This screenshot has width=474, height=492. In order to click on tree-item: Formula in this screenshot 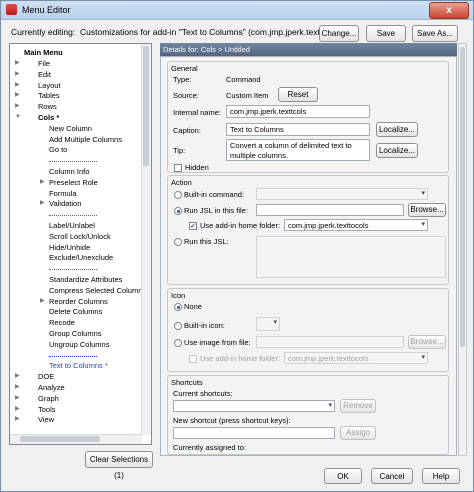, I will do `click(63, 193)`.